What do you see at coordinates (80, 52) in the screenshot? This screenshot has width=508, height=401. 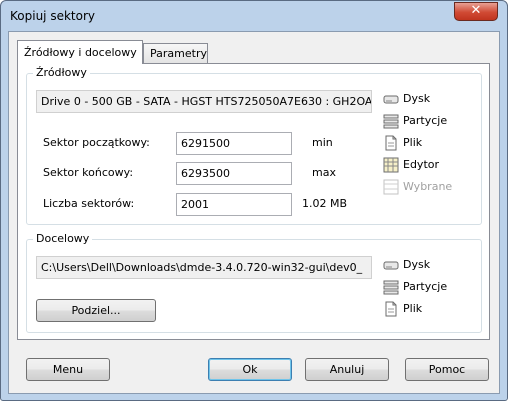 I see `tab-source-destination: Źródłowy i docelowy` at bounding box center [80, 52].